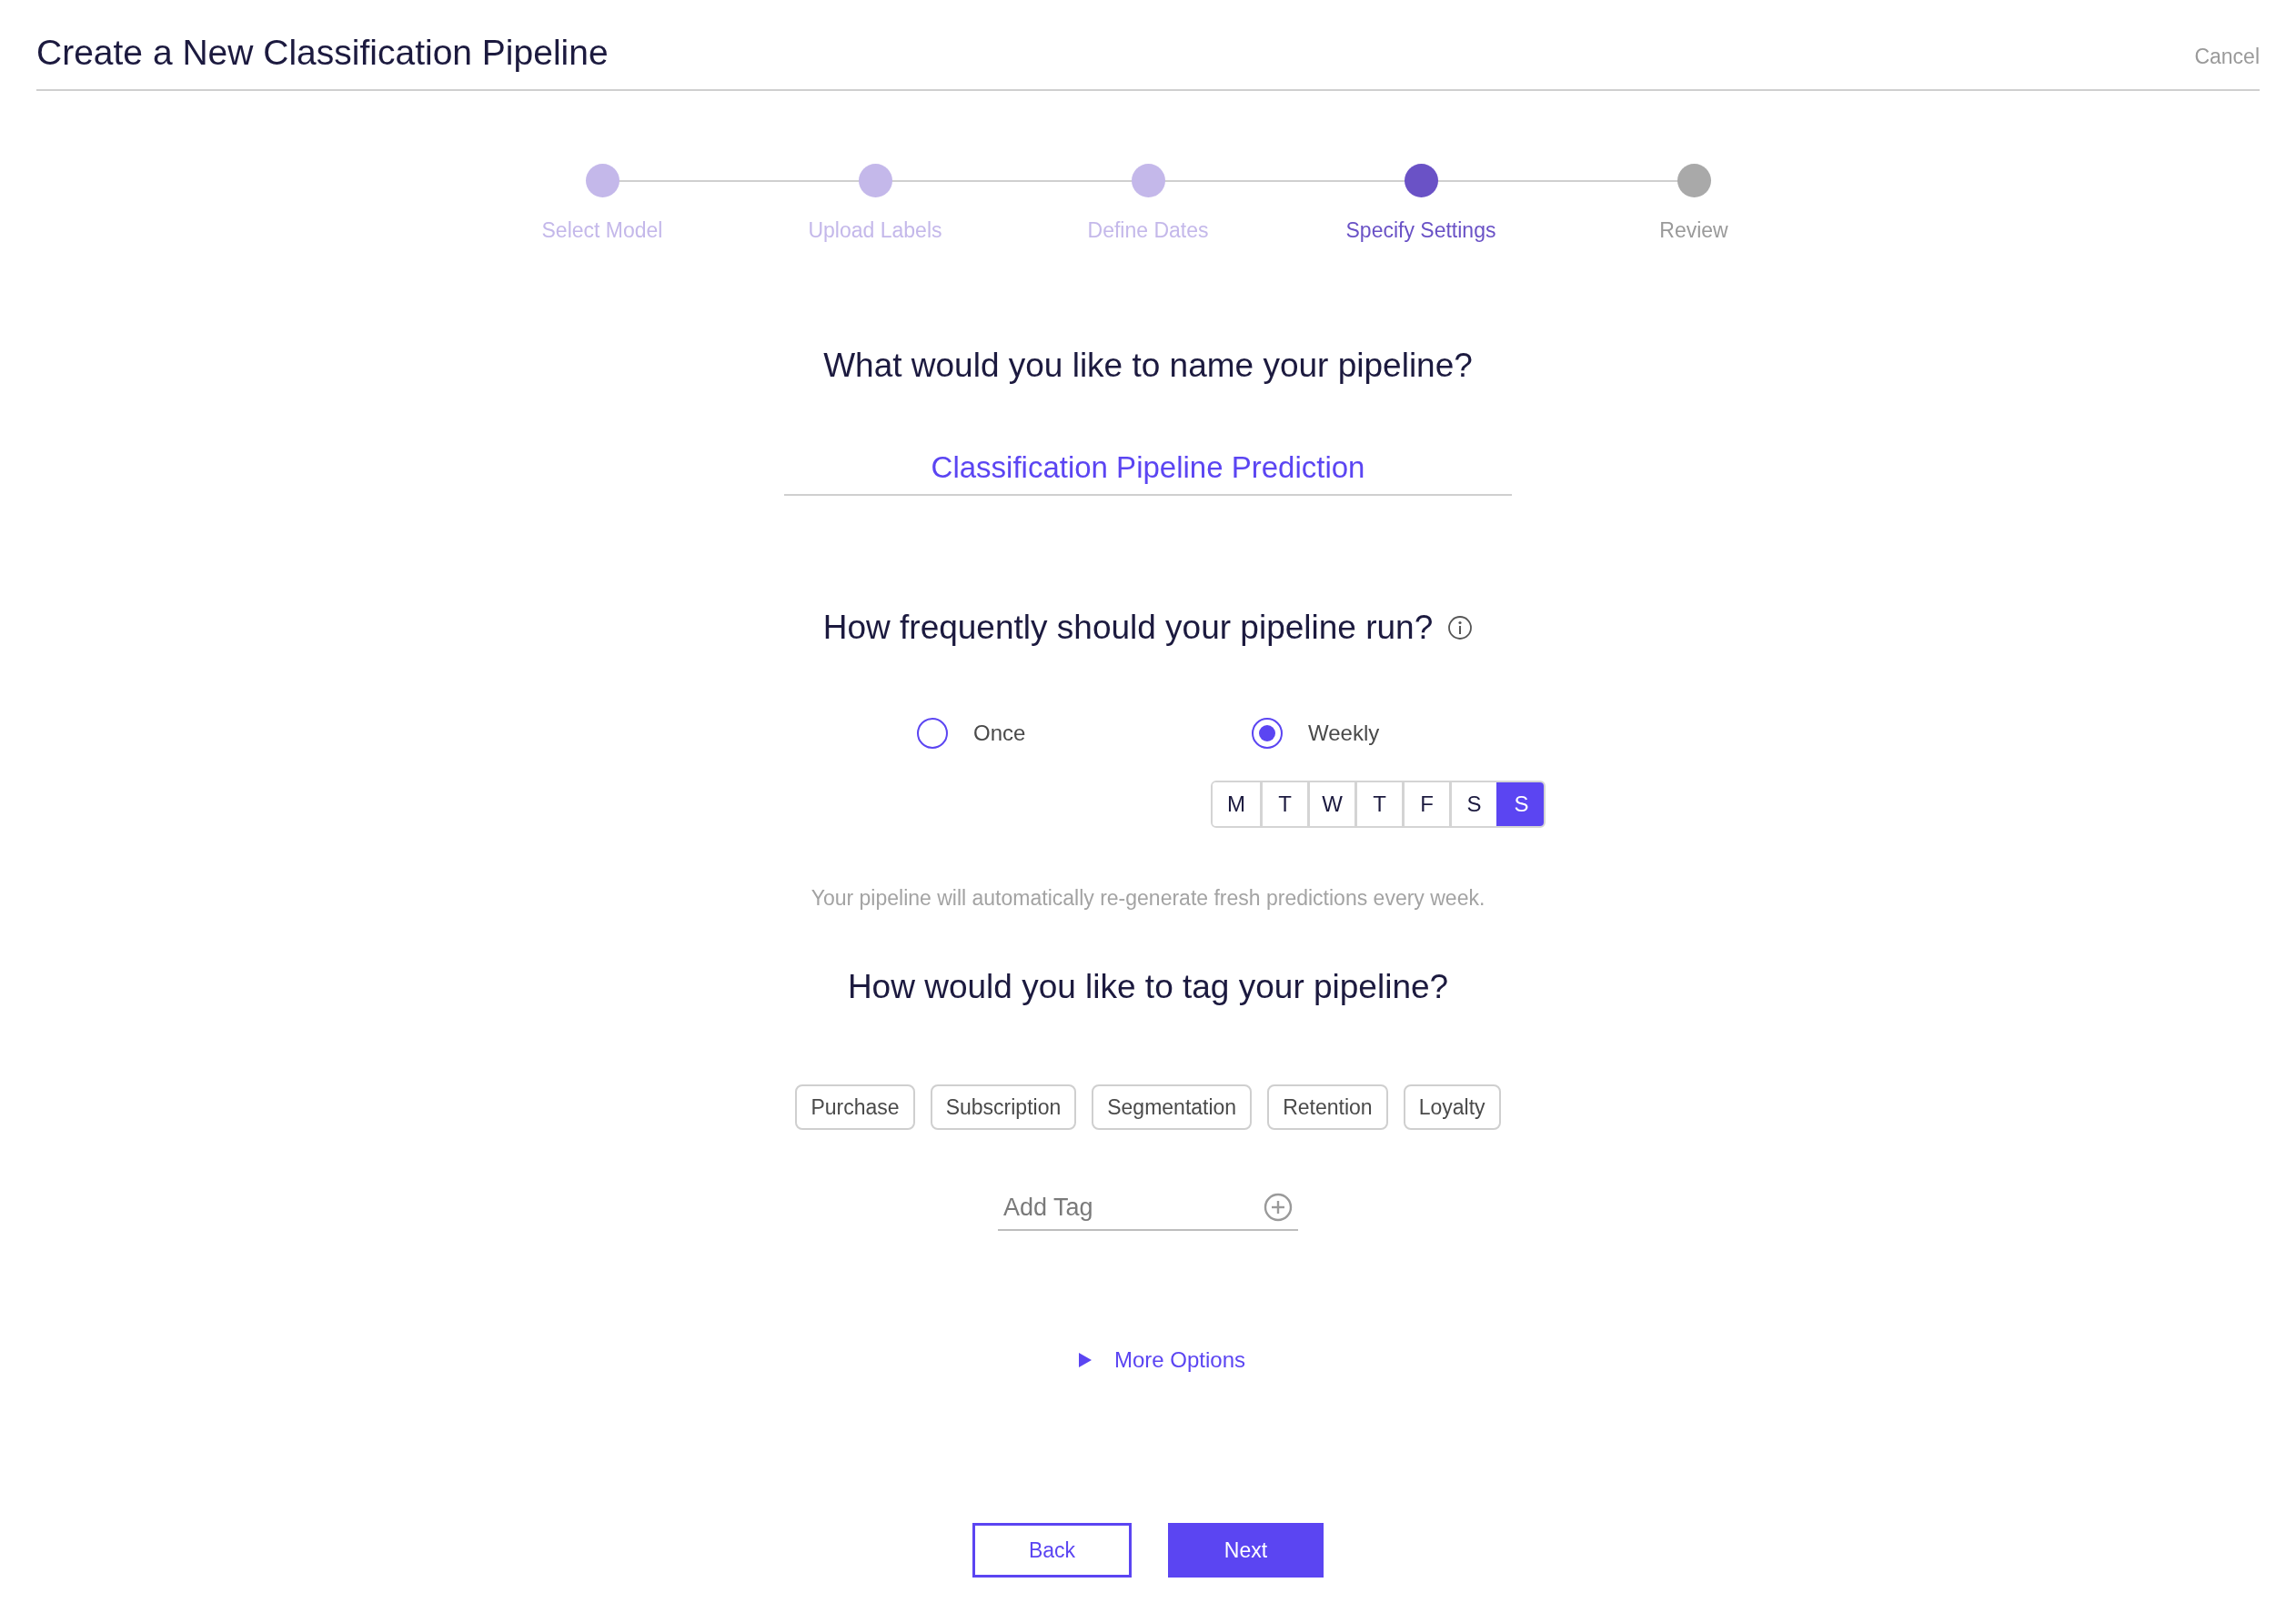  Describe the element at coordinates (1148, 470) in the screenshot. I see `pipeline-name-field: Classification Pipeline Prediction` at that location.